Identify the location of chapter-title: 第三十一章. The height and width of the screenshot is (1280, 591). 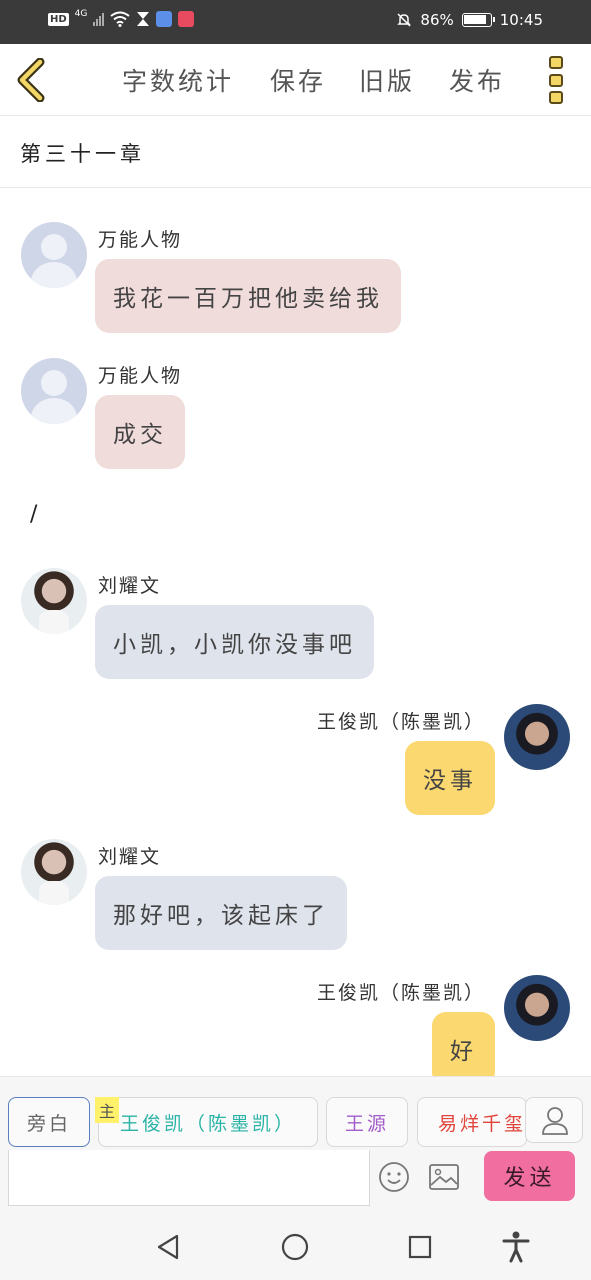
(82, 153).